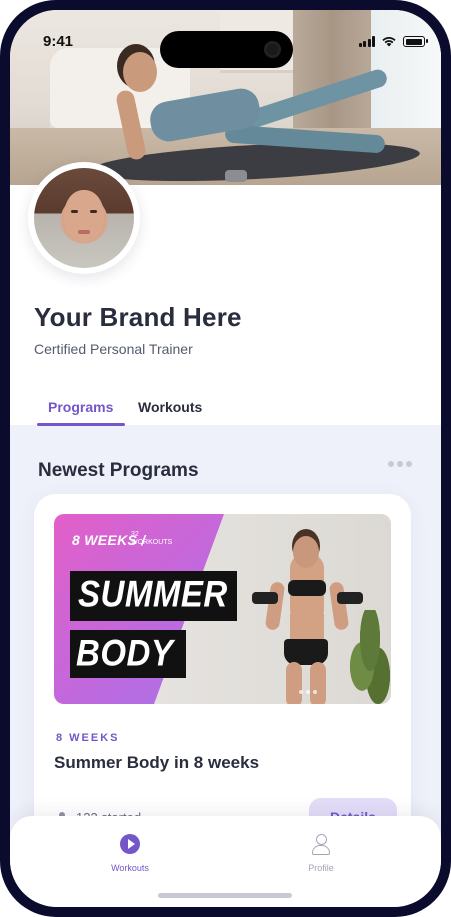  I want to click on hero-dumbbell, so click(236, 176).